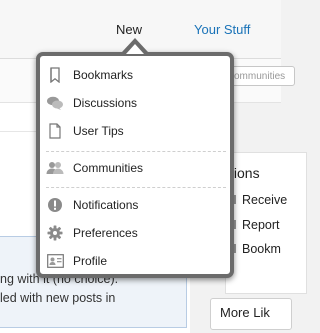 The width and height of the screenshot is (320, 333). I want to click on menu-item-discussions: Discussions, so click(135, 103).